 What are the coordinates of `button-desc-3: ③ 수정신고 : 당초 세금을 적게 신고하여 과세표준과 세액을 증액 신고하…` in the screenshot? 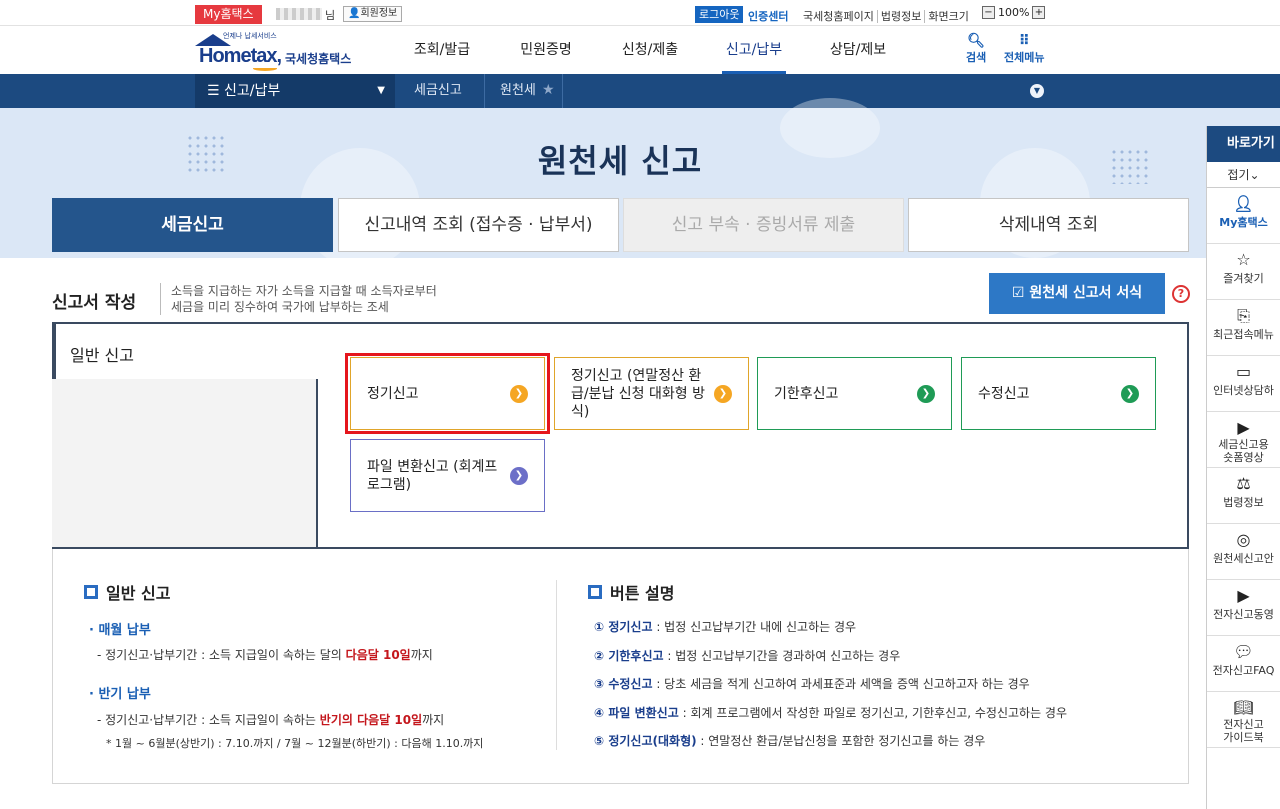 It's located at (812, 683).